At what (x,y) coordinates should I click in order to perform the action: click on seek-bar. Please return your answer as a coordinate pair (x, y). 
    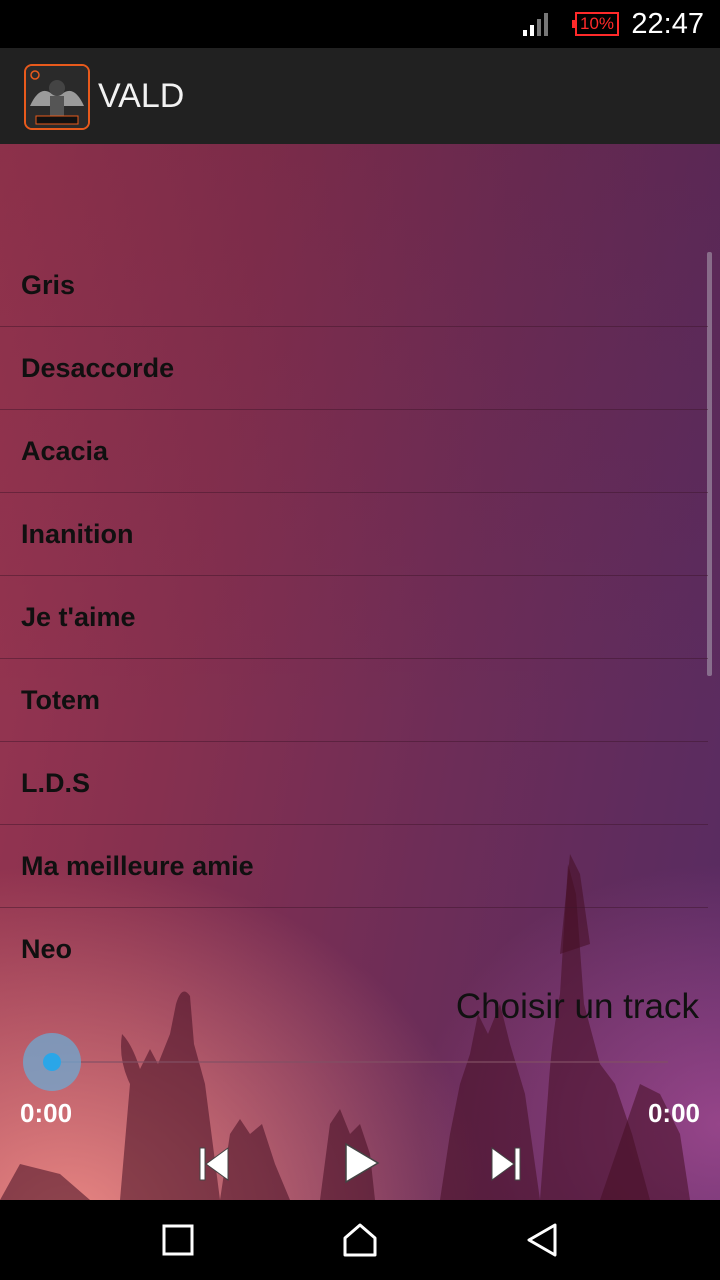
    Looking at the image, I should click on (360, 1062).